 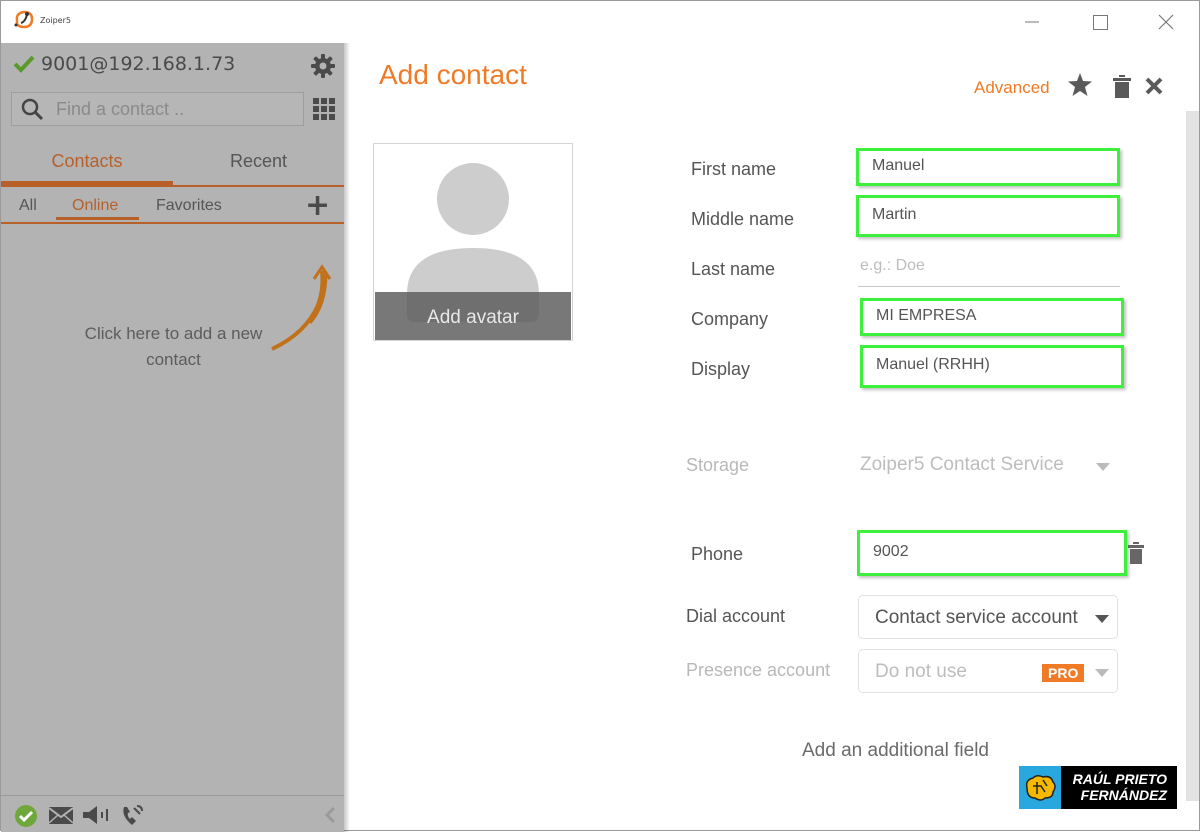 What do you see at coordinates (730, 319) in the screenshot?
I see `company-label: Company` at bounding box center [730, 319].